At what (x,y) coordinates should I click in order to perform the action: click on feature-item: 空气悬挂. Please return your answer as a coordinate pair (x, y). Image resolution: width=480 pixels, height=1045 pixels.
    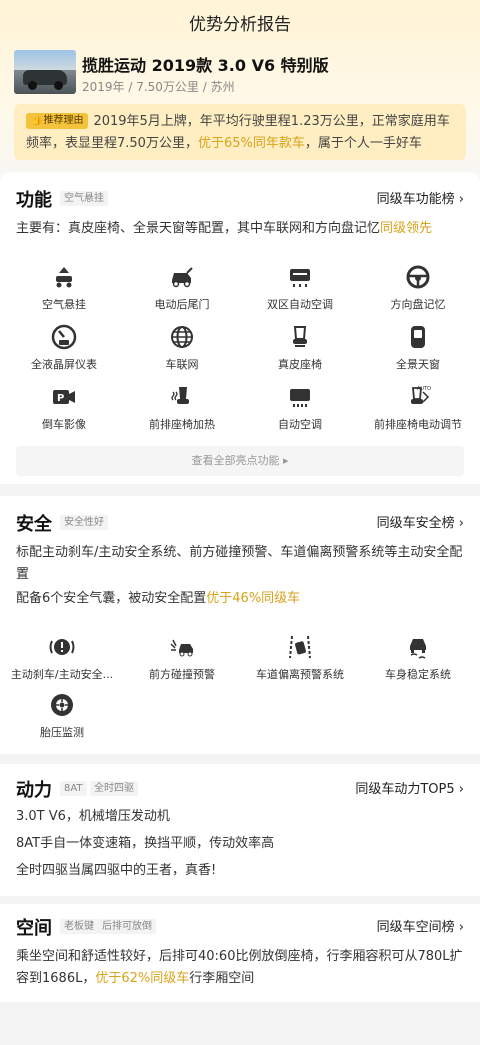
    Looking at the image, I should click on (64, 288).